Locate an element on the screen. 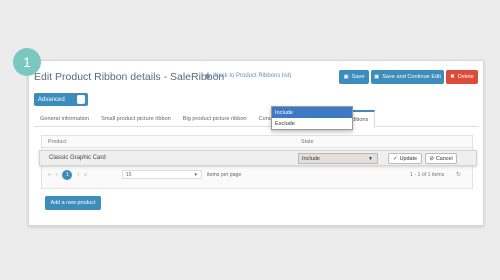 The height and width of the screenshot is (280, 500). next-page-button: › is located at coordinates (78, 175).